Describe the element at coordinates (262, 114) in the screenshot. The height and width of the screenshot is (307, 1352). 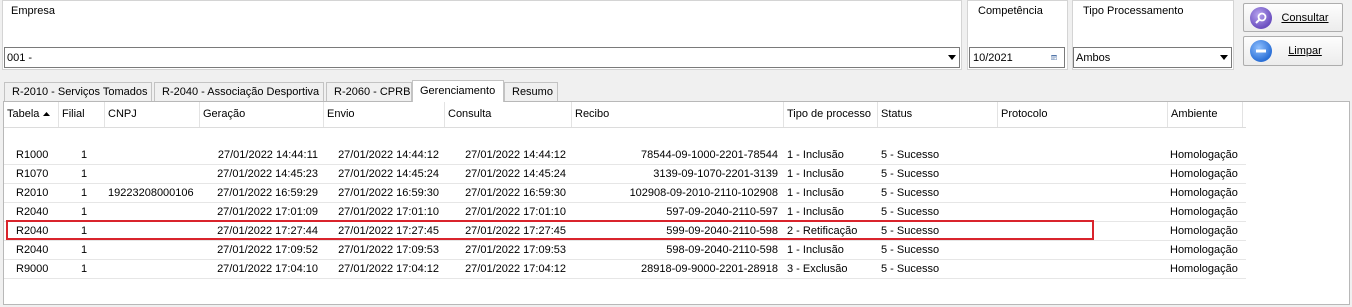
I see `column-header-geracao: Geração` at that location.